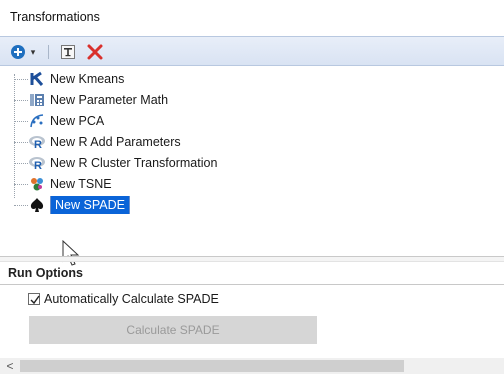 The image size is (504, 374). Describe the element at coordinates (252, 51) in the screenshot. I see `toolbar: ▾` at that location.